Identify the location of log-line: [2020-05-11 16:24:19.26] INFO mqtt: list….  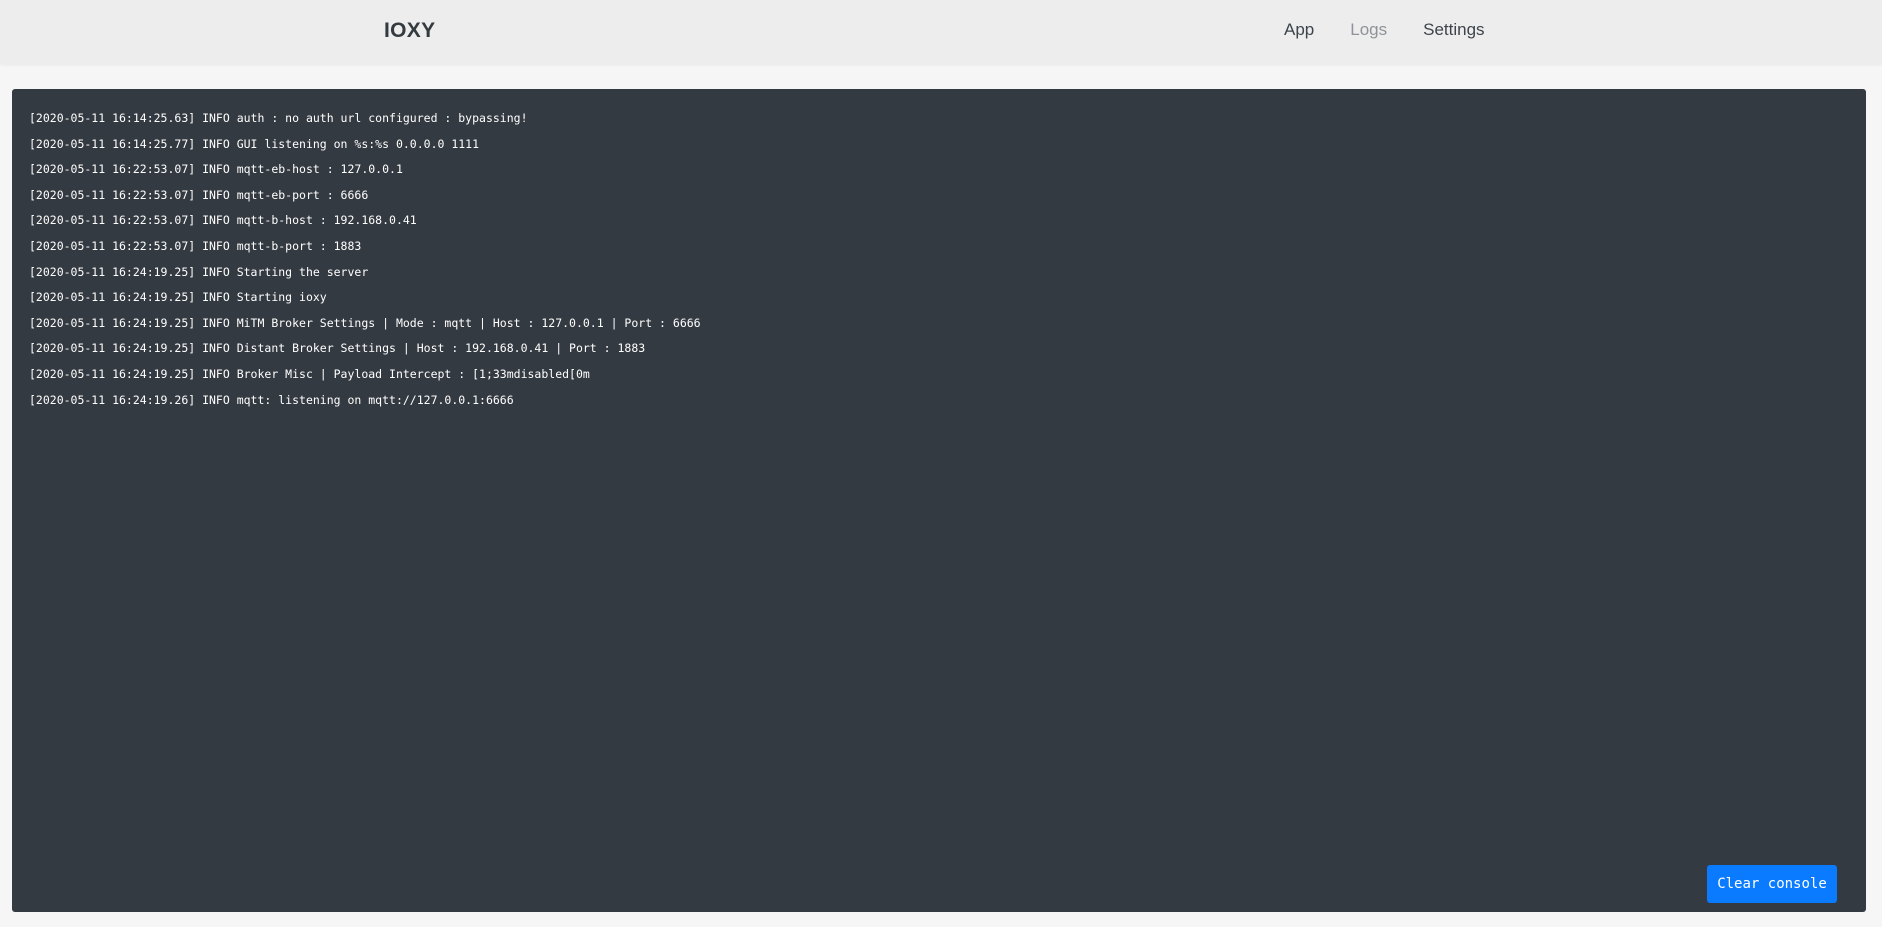
(271, 399).